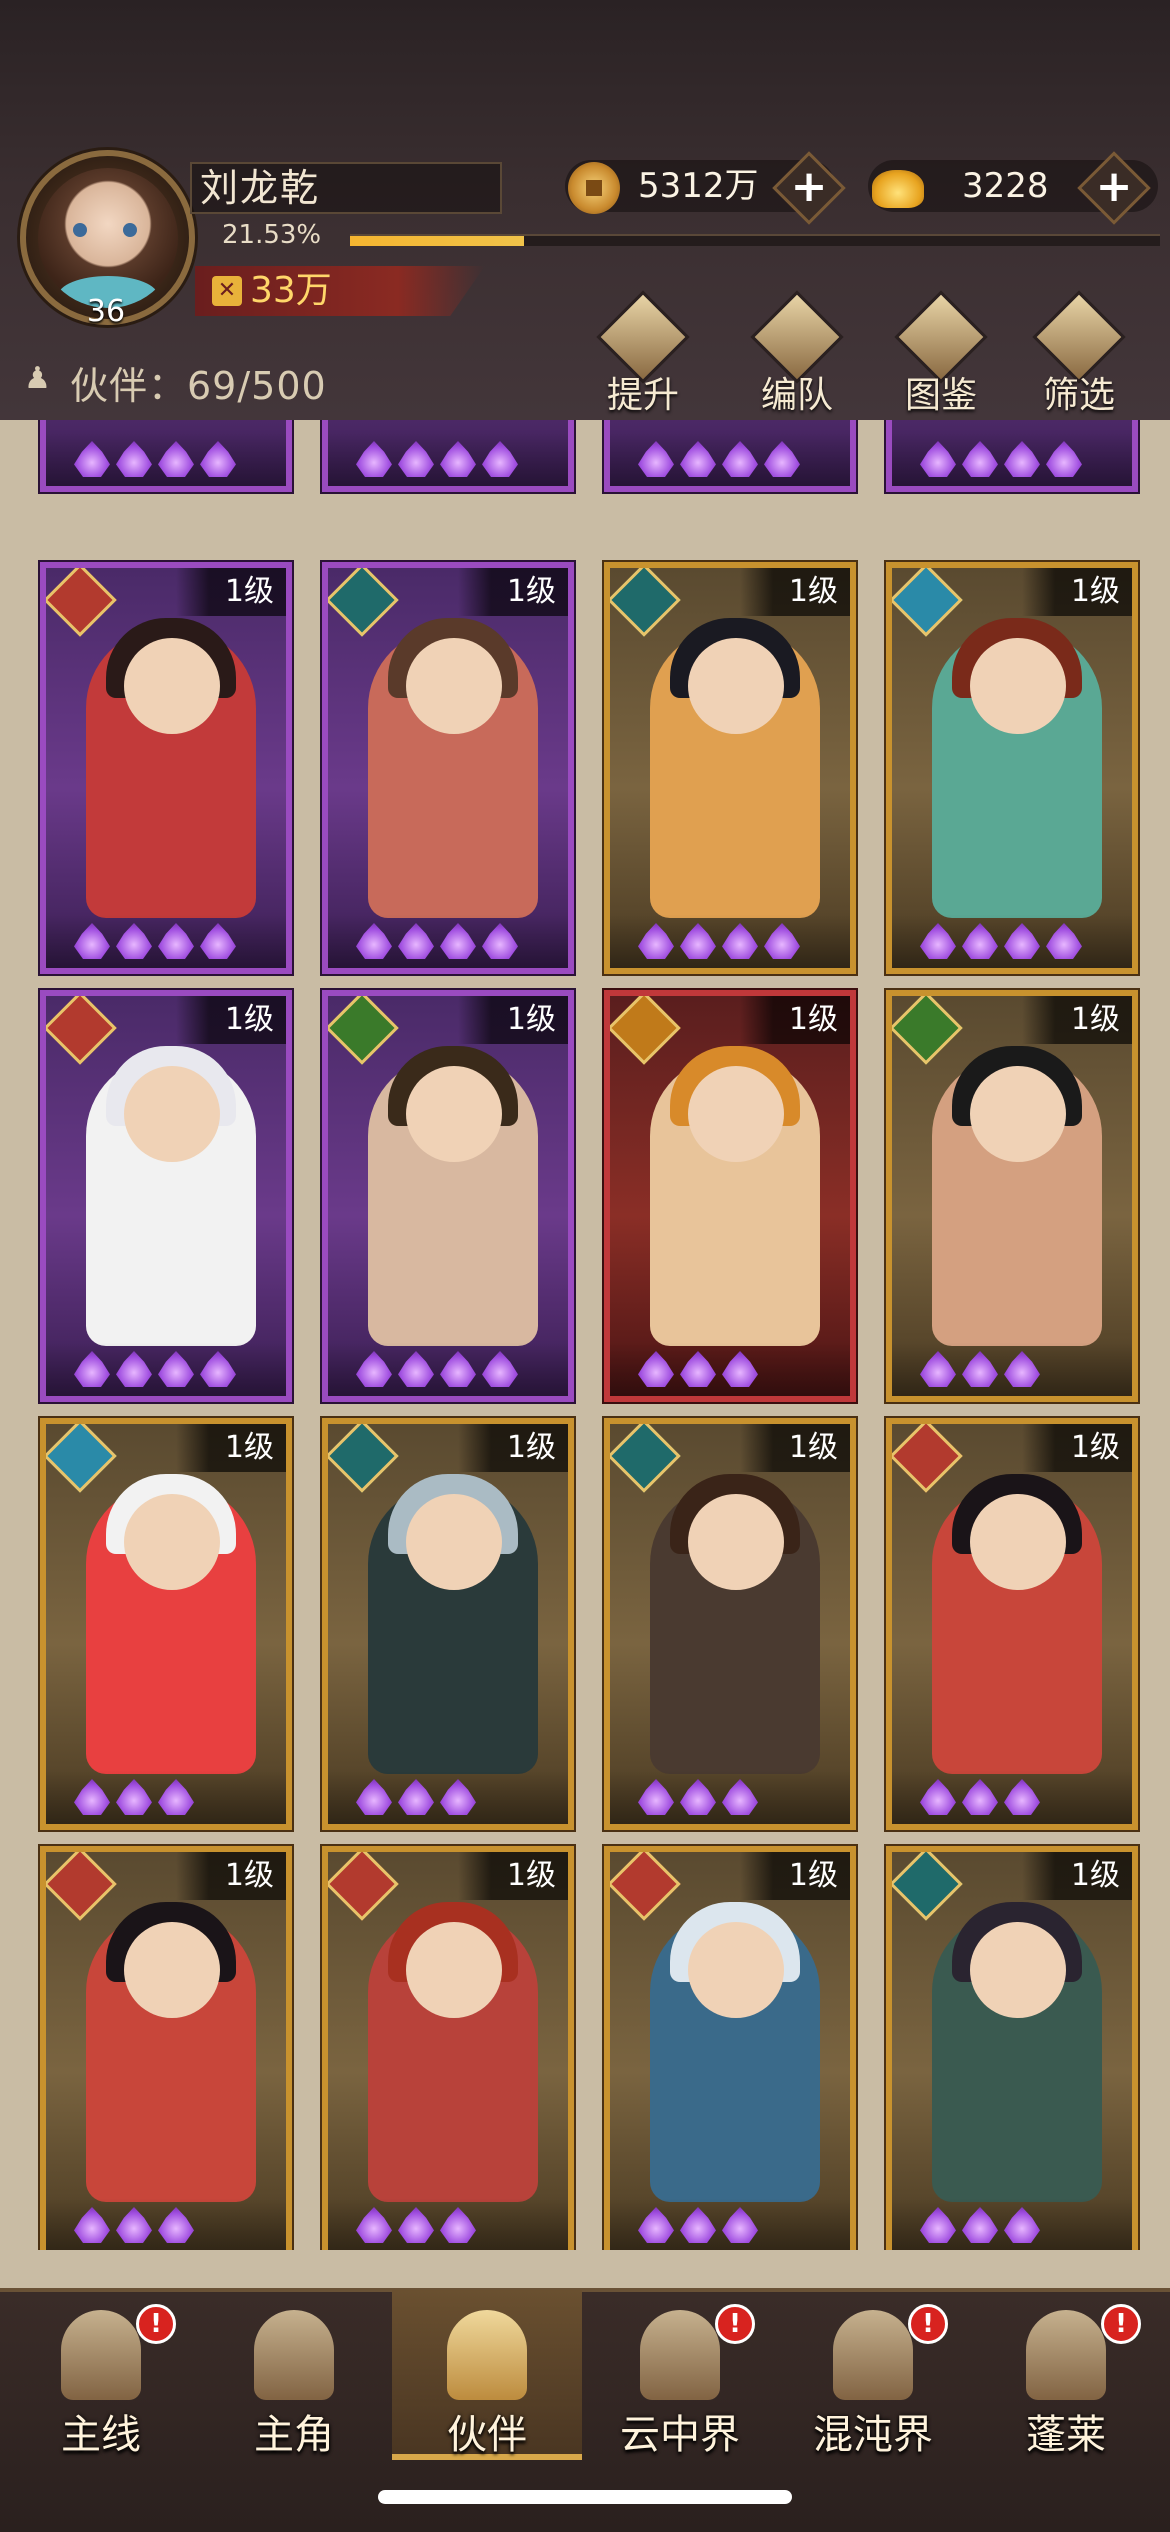 This screenshot has height=2532, width=1170. What do you see at coordinates (643, 353) in the screenshot?
I see `upgrade-button: 提升` at bounding box center [643, 353].